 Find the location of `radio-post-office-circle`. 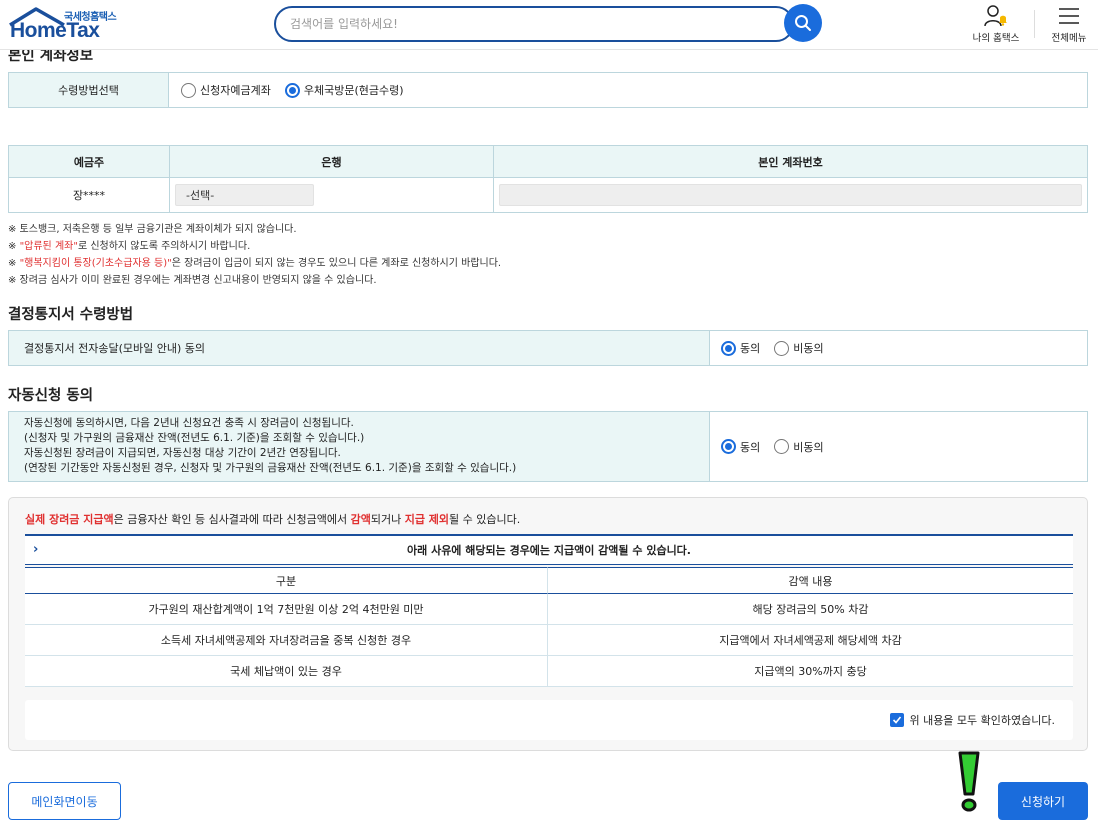

radio-post-office-circle is located at coordinates (292, 90).